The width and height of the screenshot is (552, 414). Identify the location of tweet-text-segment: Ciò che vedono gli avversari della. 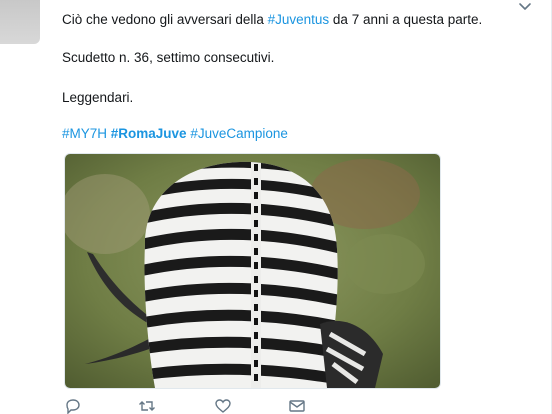
(165, 19).